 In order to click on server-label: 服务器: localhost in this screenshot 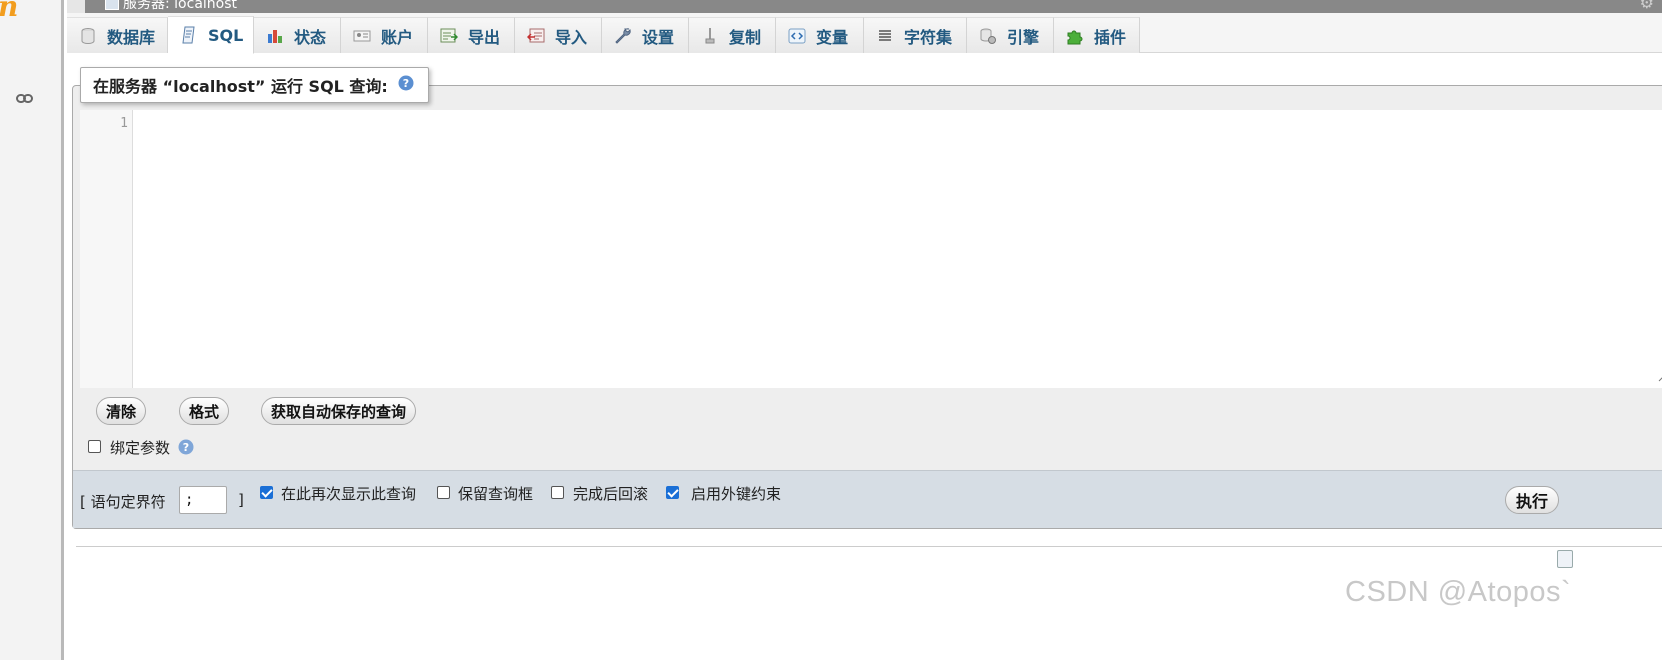, I will do `click(171, 6)`.